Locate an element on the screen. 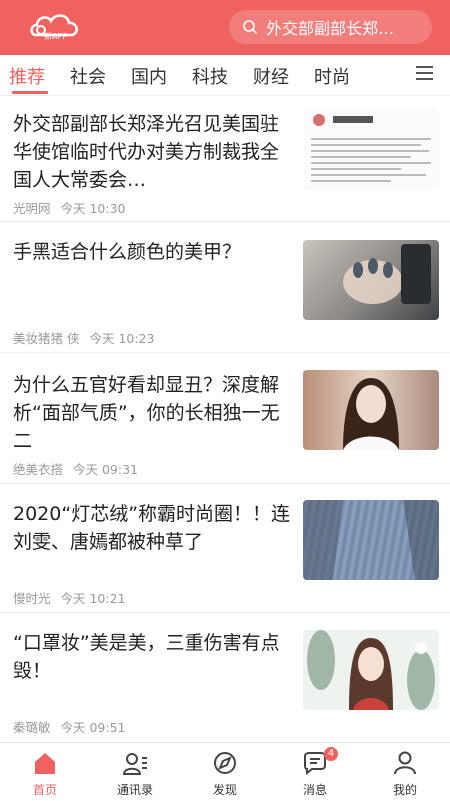 The width and height of the screenshot is (450, 801). tab-domestic: 国内 is located at coordinates (149, 76).